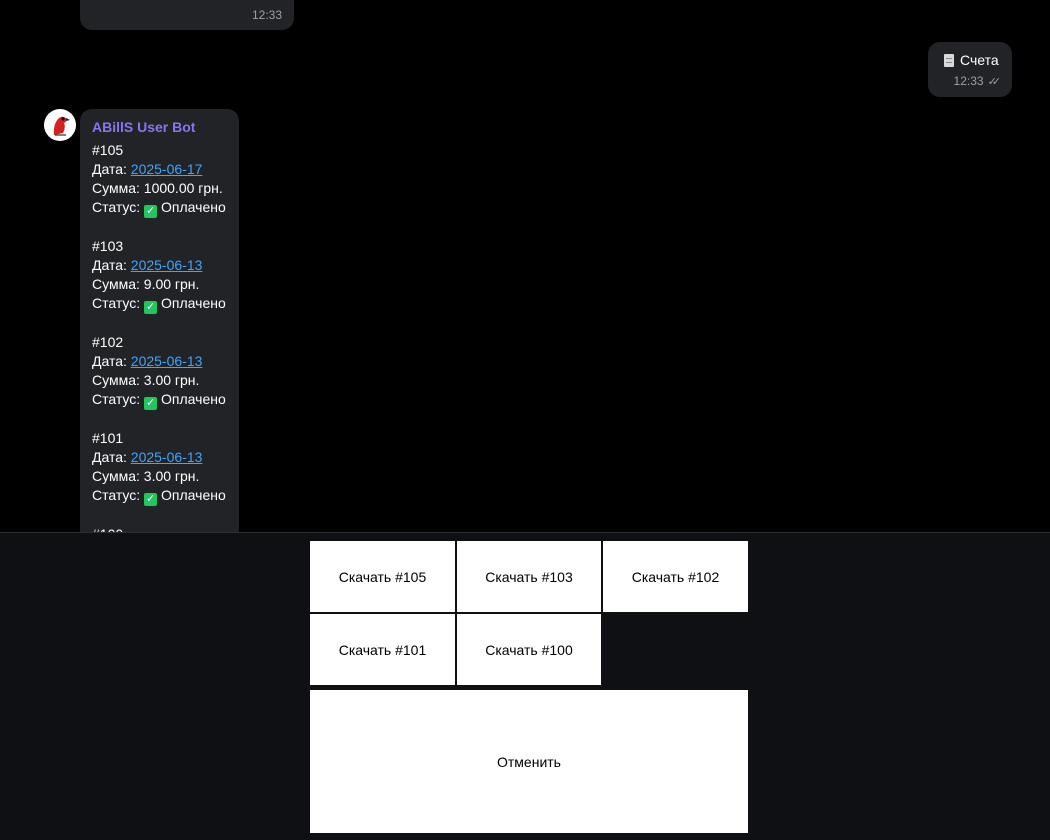  I want to click on bot-sender-name: ABillS User Bot, so click(143, 127).